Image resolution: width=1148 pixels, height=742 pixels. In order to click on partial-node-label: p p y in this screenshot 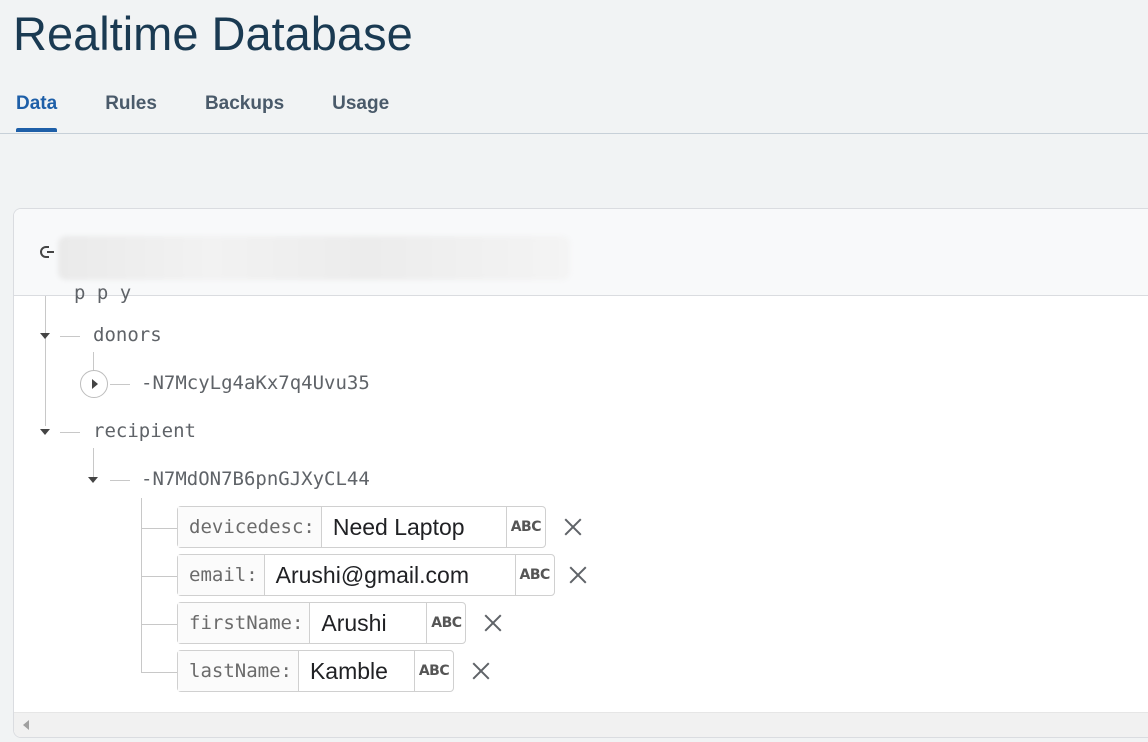, I will do `click(103, 293)`.